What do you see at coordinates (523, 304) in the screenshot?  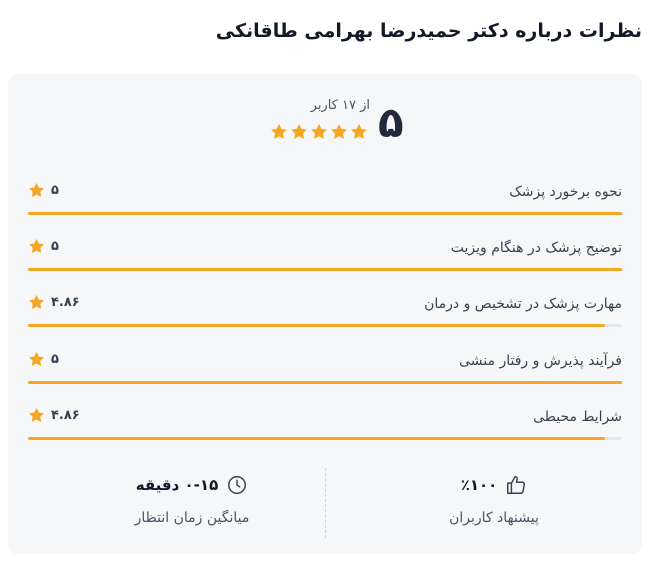 I see `rating-label: مهارت پزشک در تشخیص و درمان` at bounding box center [523, 304].